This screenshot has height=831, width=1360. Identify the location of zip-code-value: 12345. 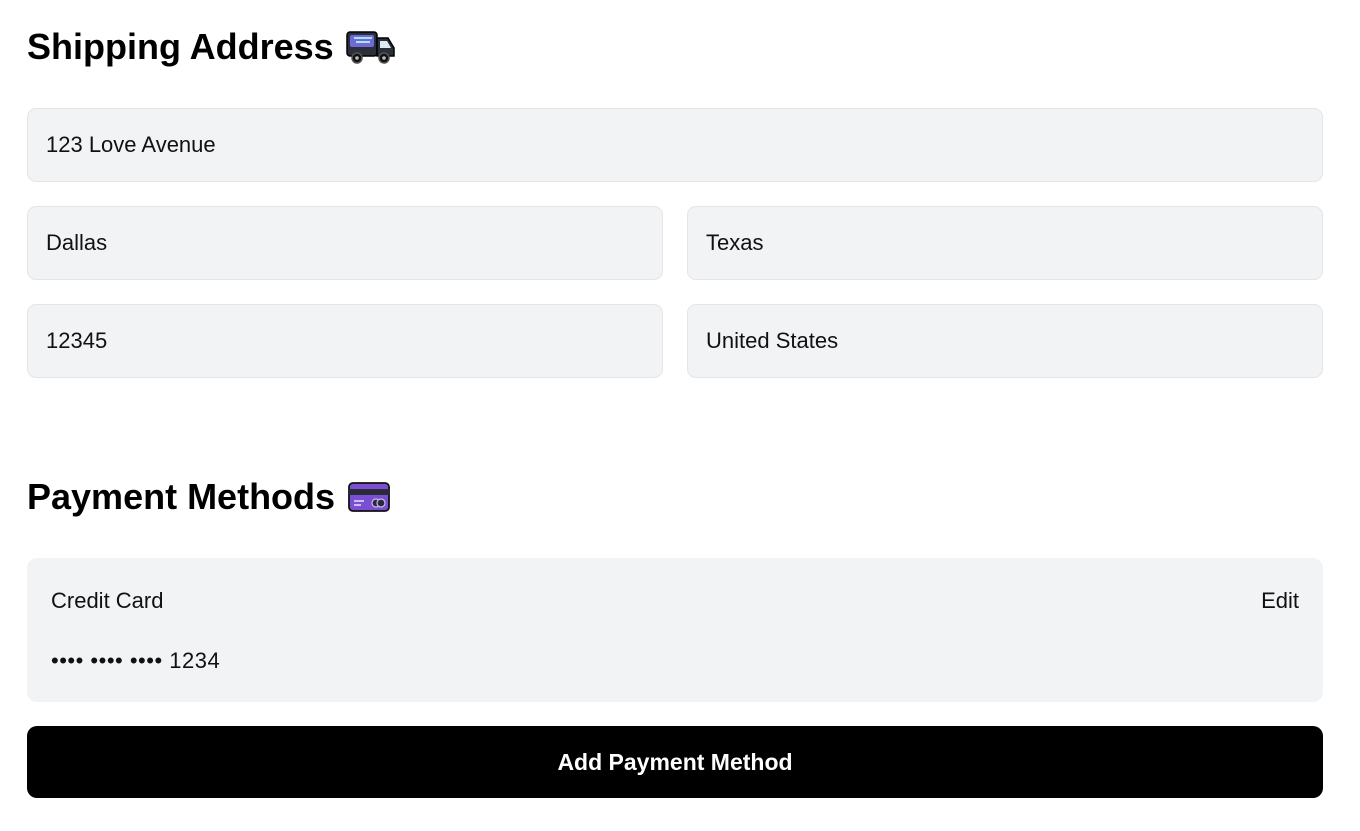
(77, 340).